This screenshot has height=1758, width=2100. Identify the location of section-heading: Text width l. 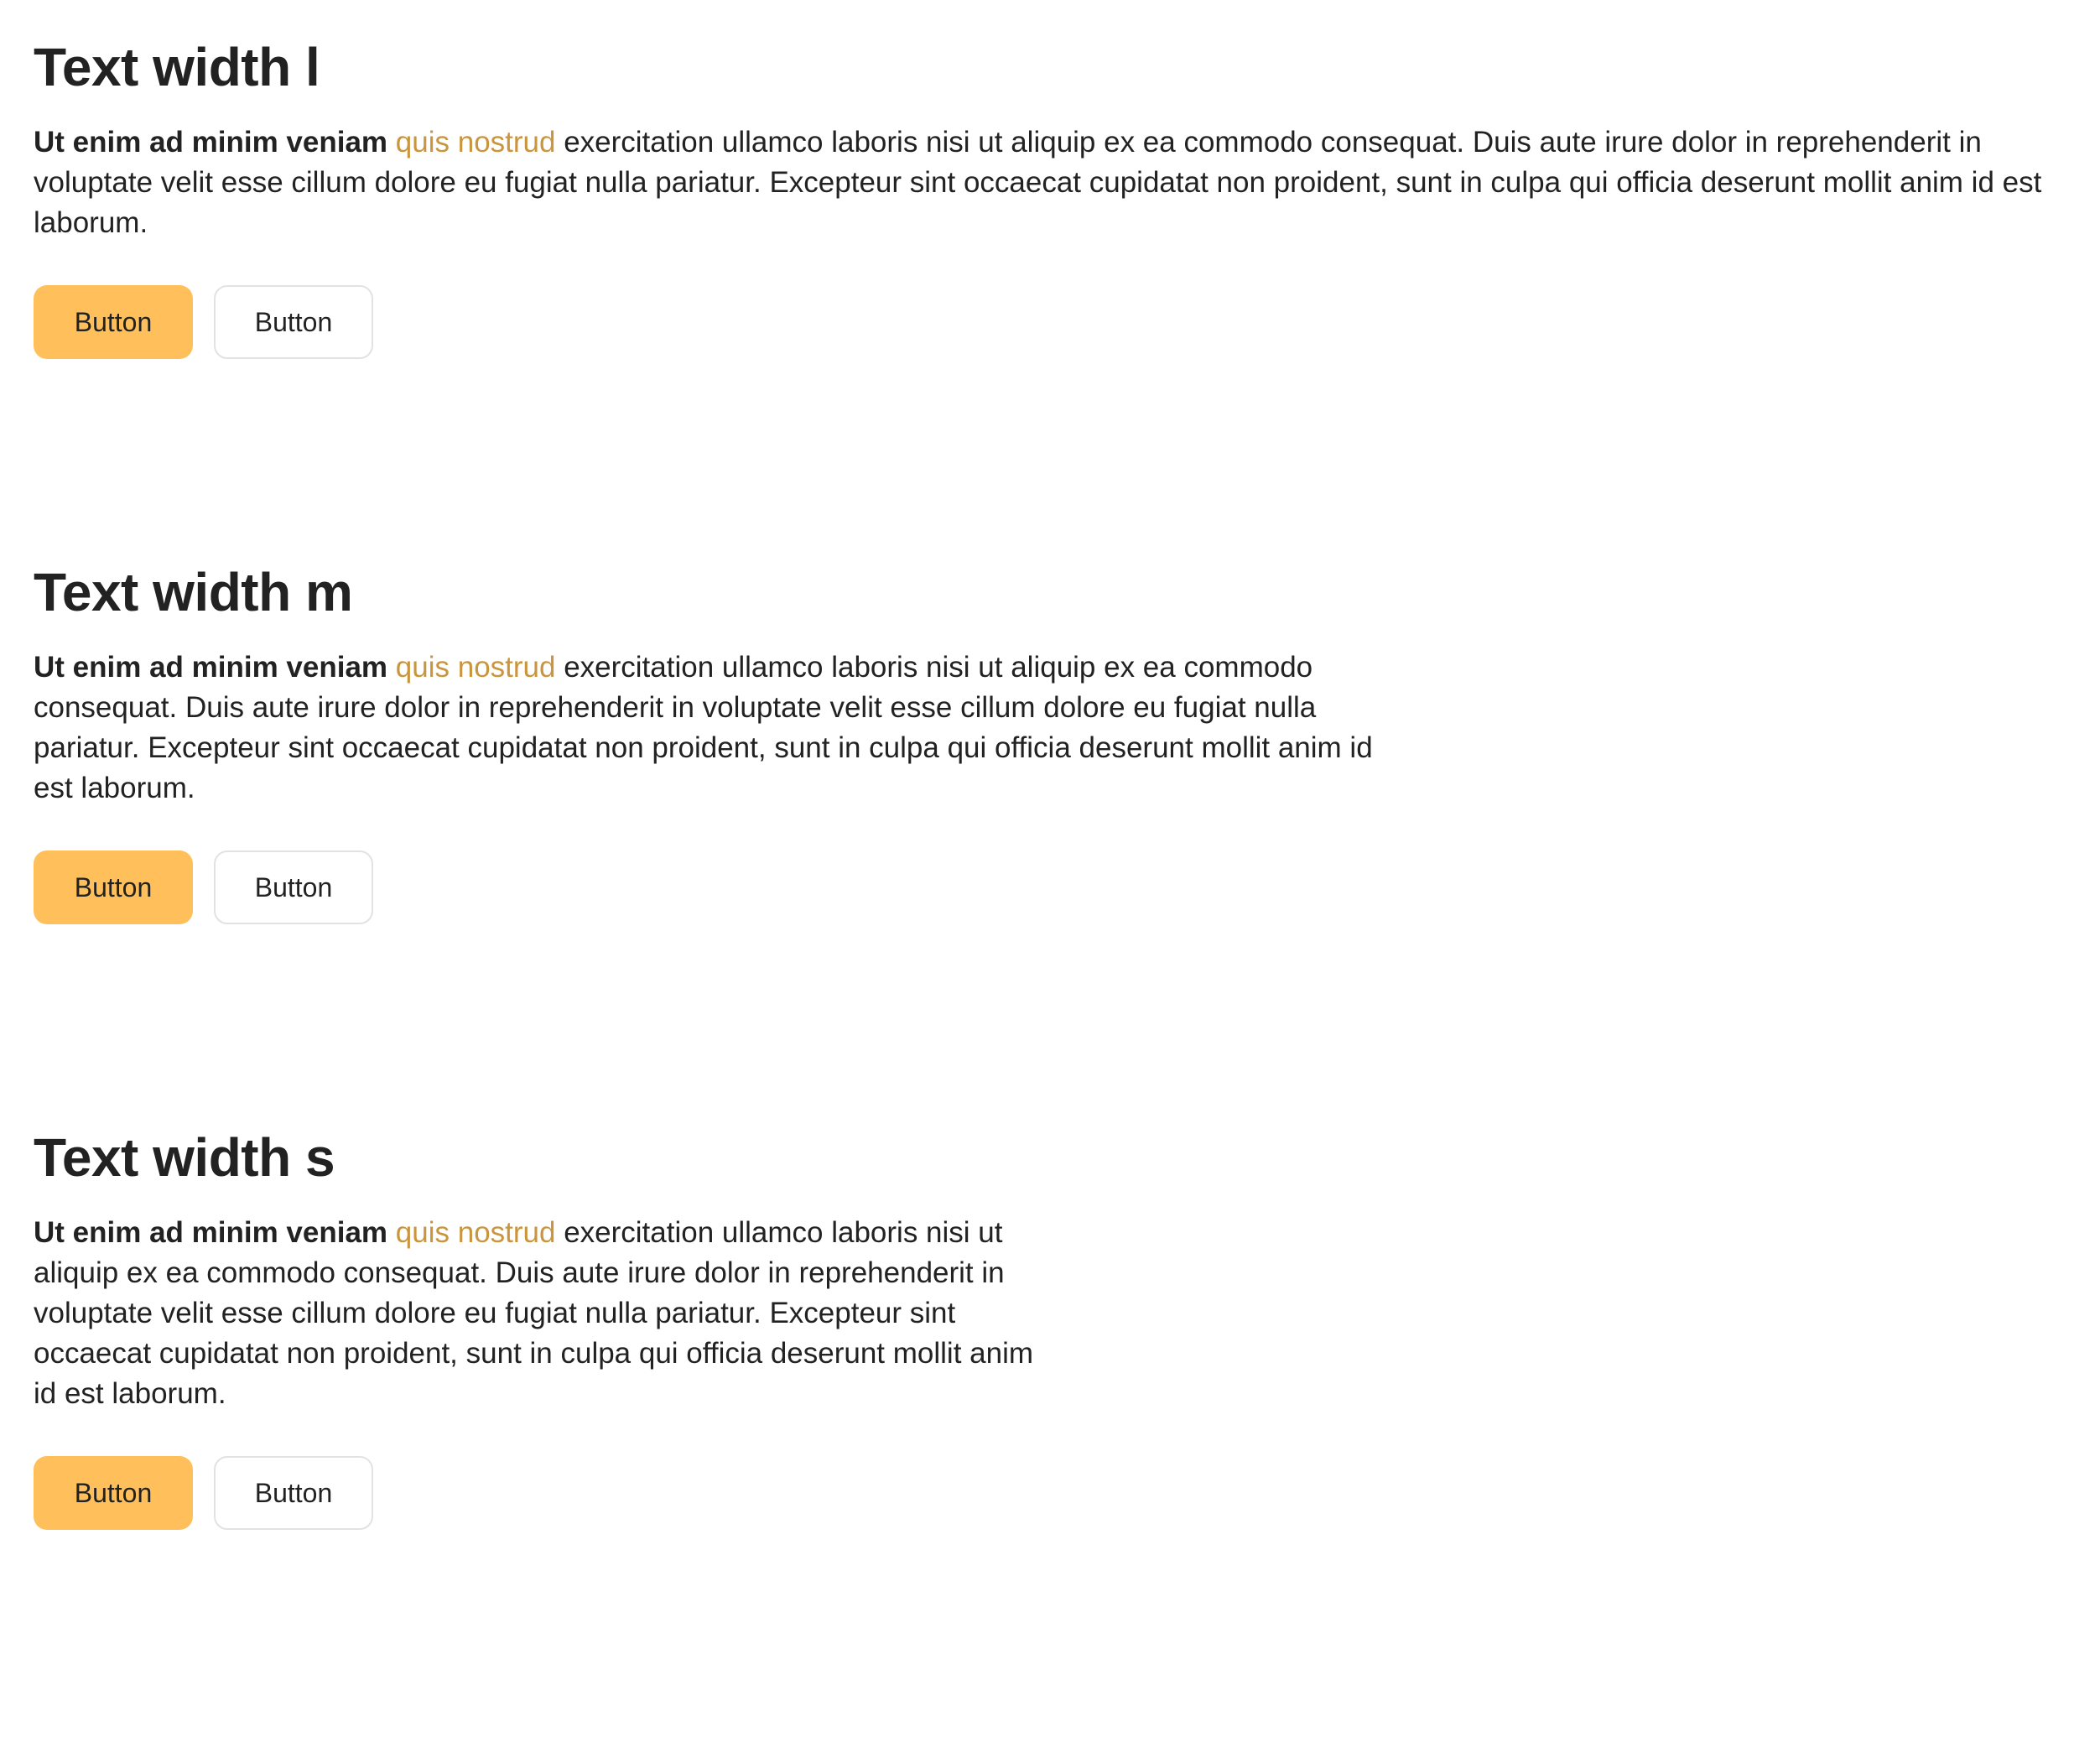
(177, 67).